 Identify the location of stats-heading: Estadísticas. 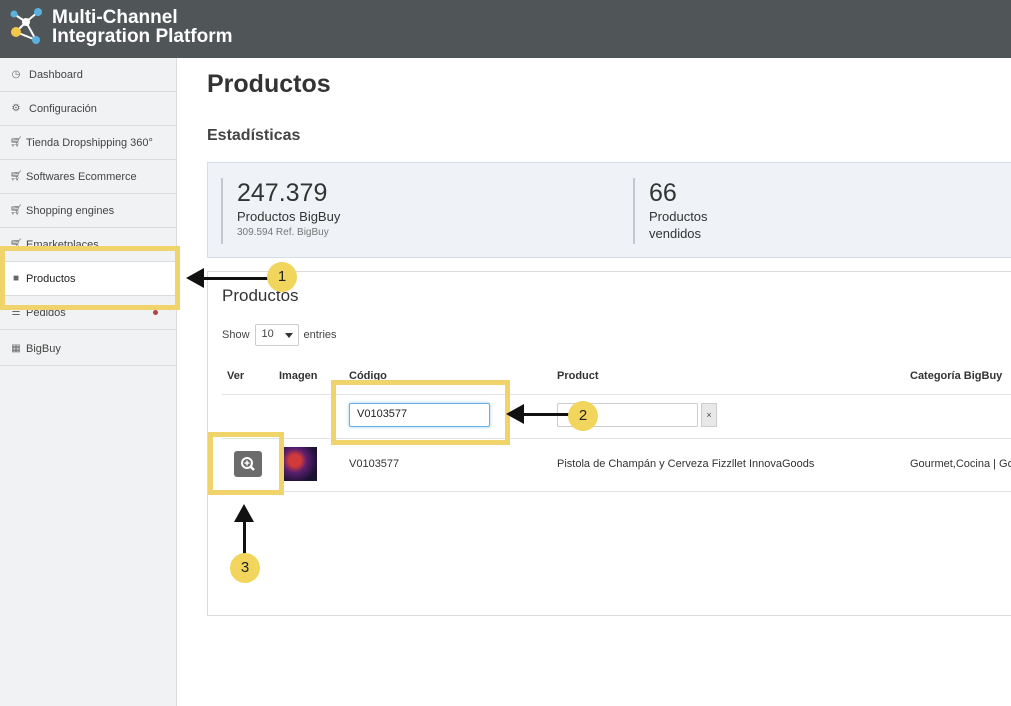
(254, 135).